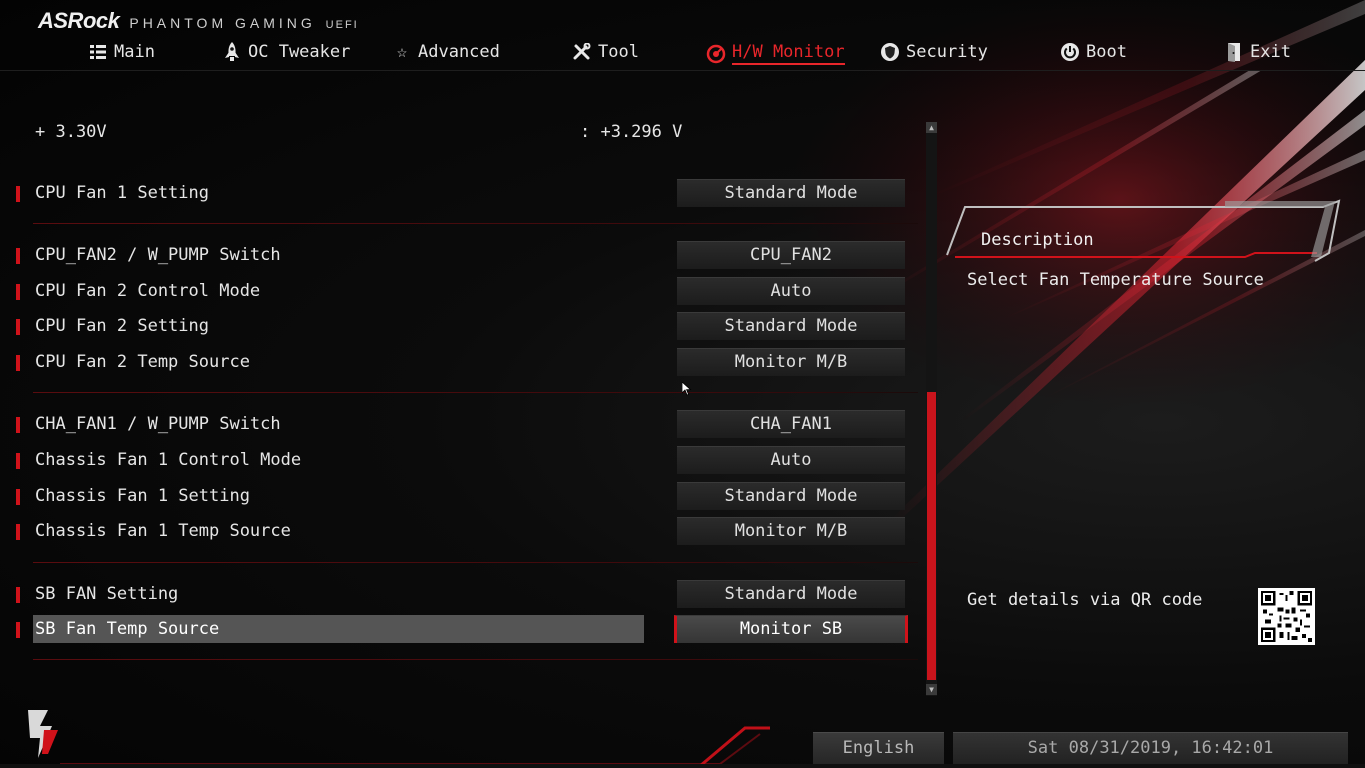  What do you see at coordinates (716, 54) in the screenshot?
I see `monitor-gauge-icon` at bounding box center [716, 54].